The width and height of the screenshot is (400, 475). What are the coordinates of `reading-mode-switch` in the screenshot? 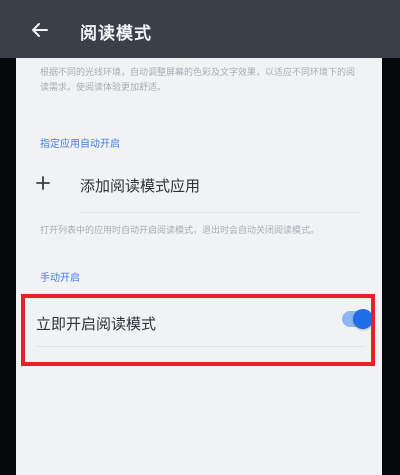 It's located at (357, 319).